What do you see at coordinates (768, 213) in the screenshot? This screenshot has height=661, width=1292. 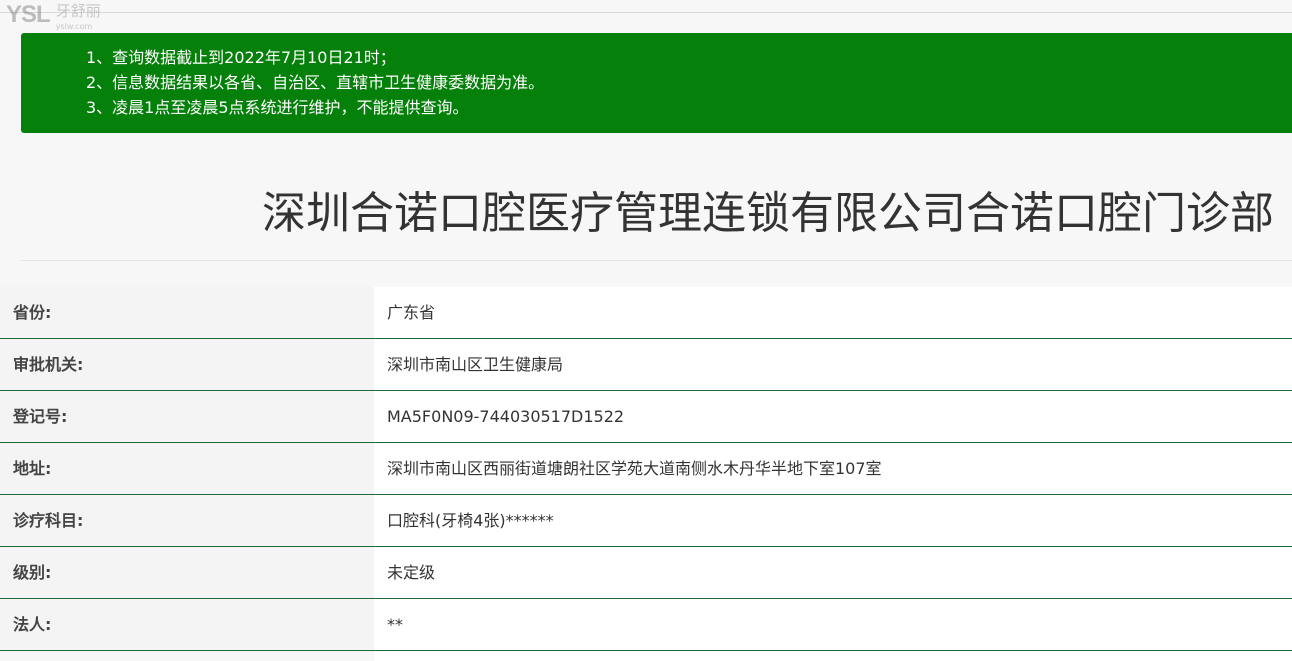 I see `page-title: 深圳合诺口腔医疗管理连锁有限公司合诺口腔门诊部` at bounding box center [768, 213].